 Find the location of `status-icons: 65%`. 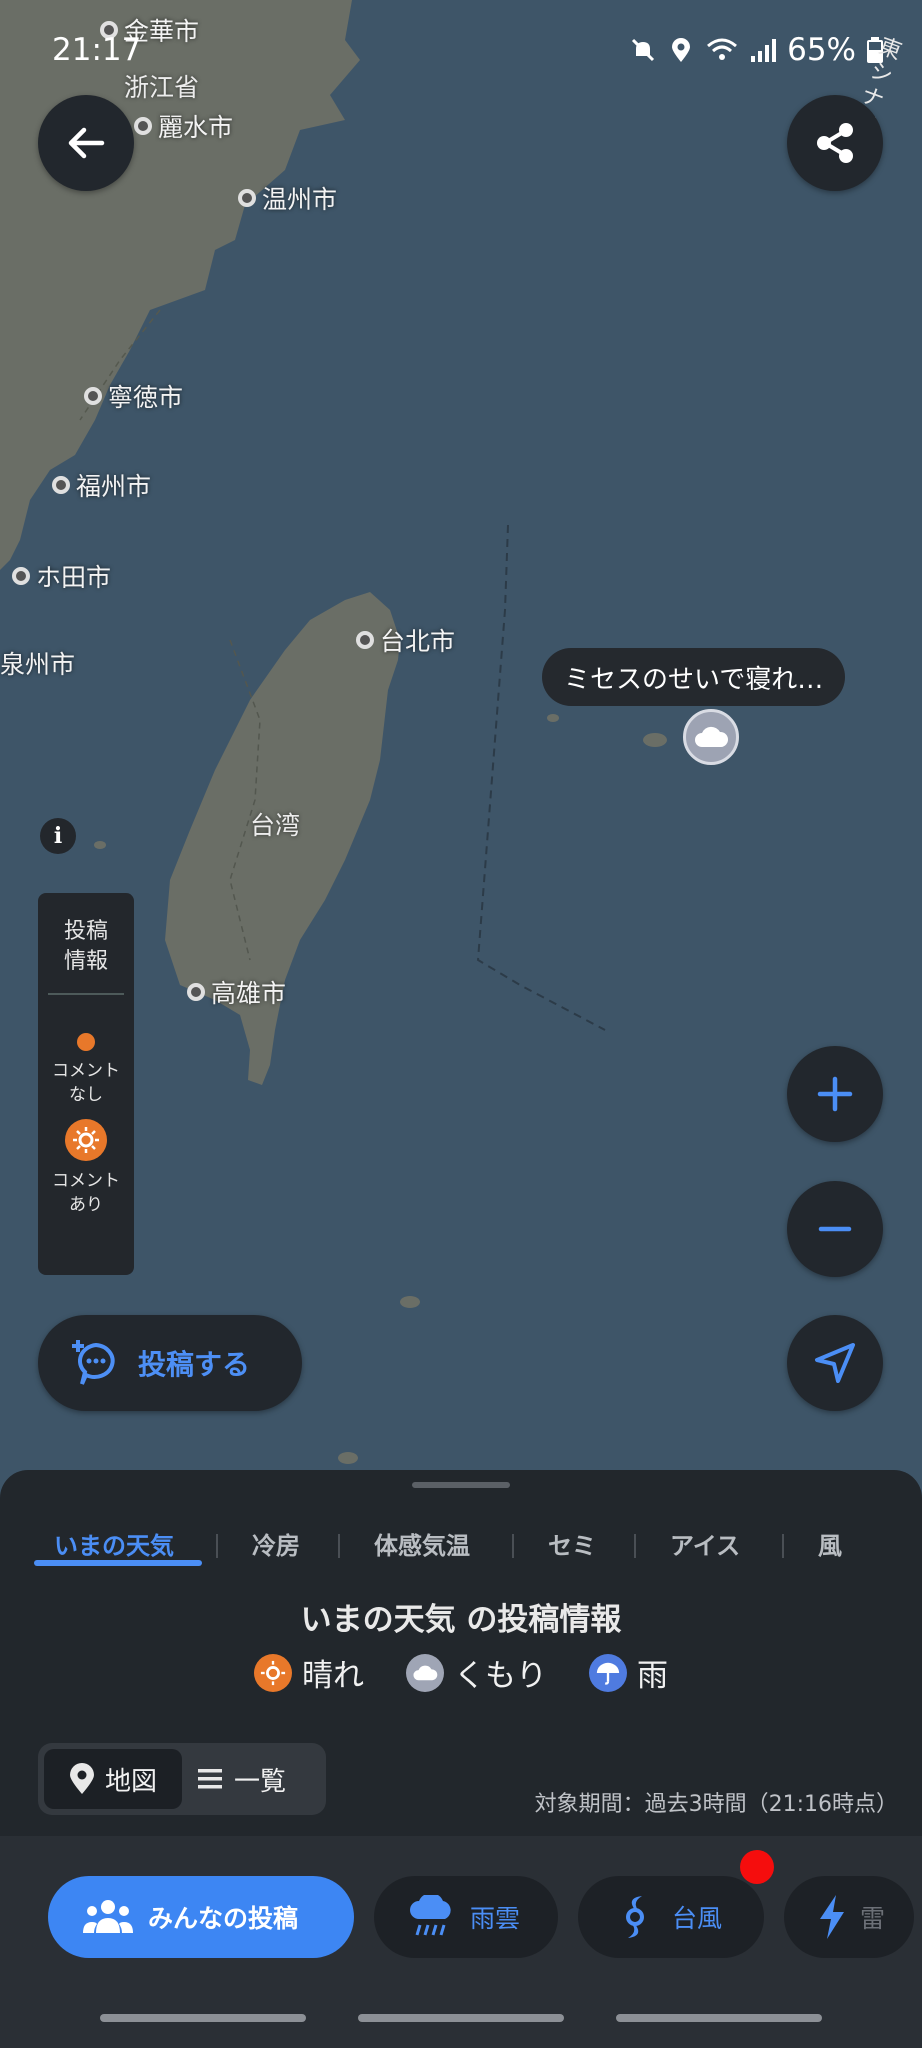

status-icons: 65% is located at coordinates (756, 50).